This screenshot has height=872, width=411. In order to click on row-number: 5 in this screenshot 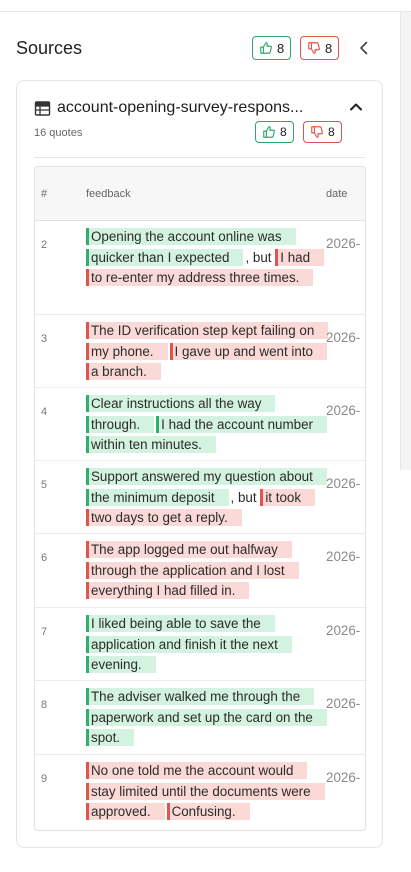, I will do `click(44, 485)`.